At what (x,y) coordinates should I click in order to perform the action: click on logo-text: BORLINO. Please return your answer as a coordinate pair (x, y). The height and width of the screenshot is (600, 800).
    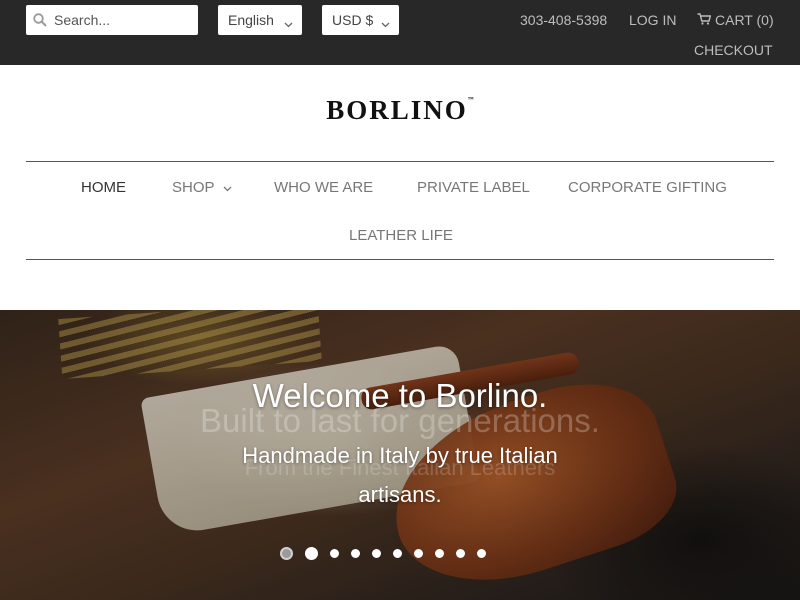
    Looking at the image, I should click on (397, 110).